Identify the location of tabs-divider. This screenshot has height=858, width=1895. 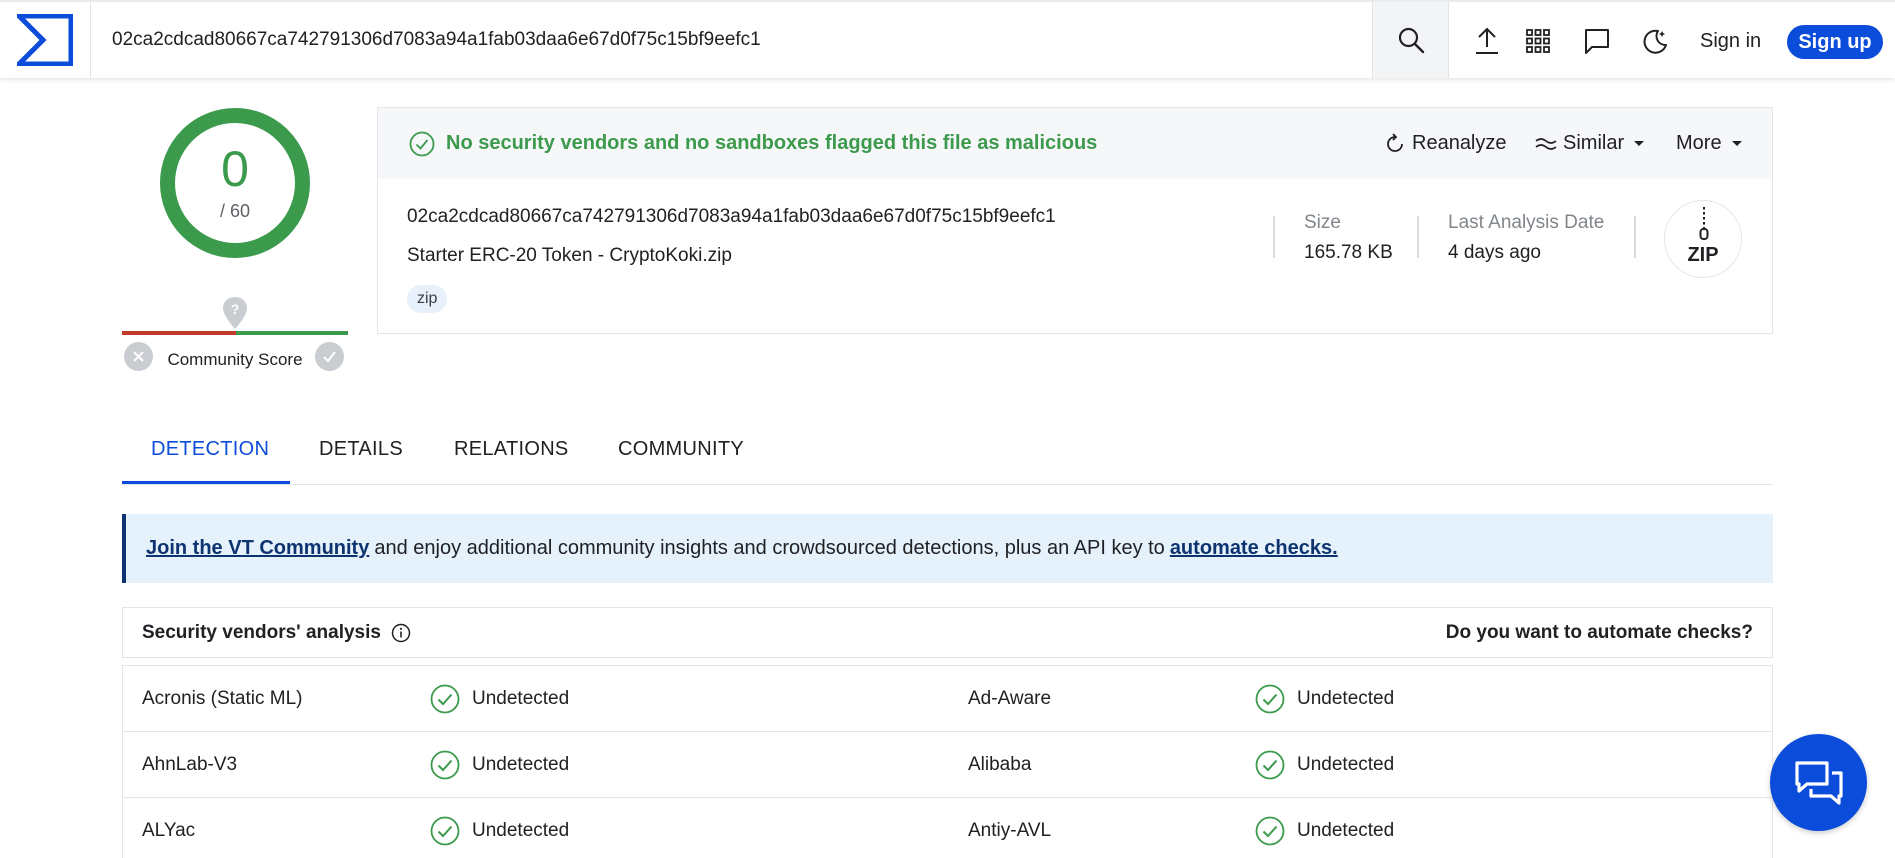
(947, 484).